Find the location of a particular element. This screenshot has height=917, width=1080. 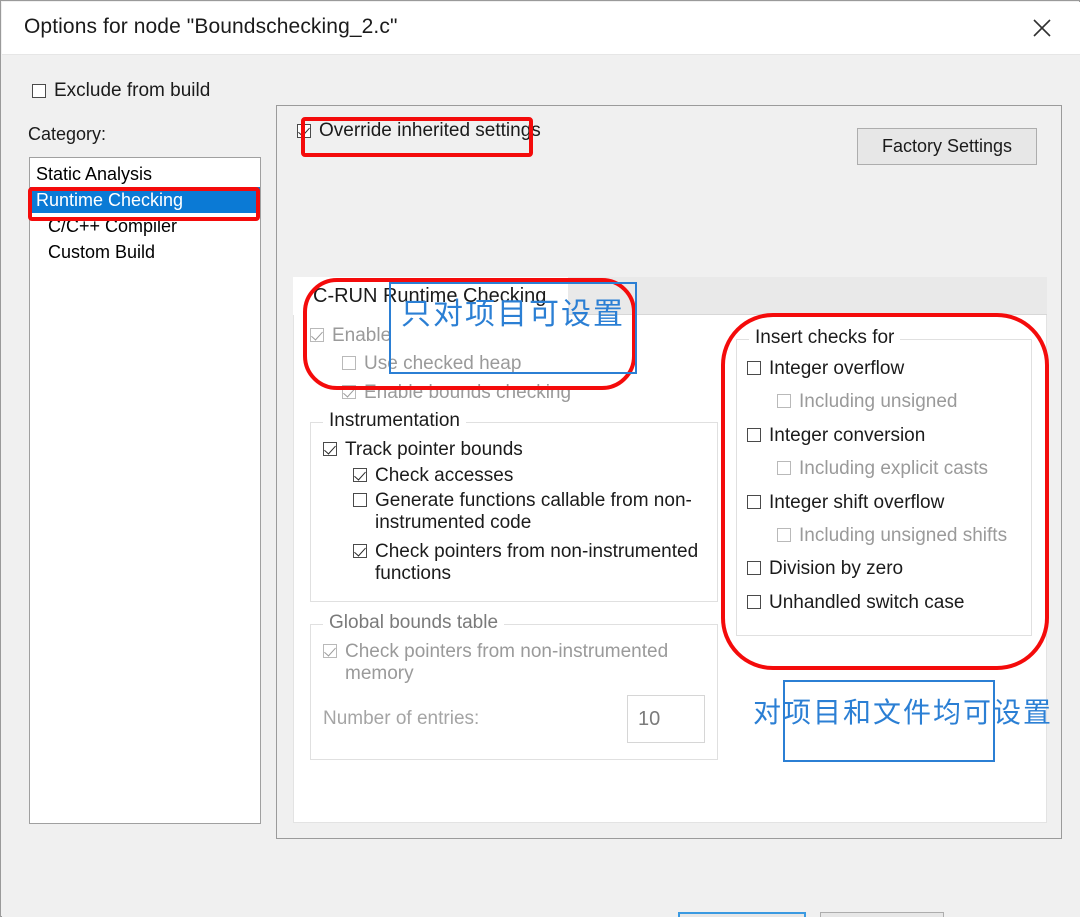

ok-button: OK is located at coordinates (742, 914).